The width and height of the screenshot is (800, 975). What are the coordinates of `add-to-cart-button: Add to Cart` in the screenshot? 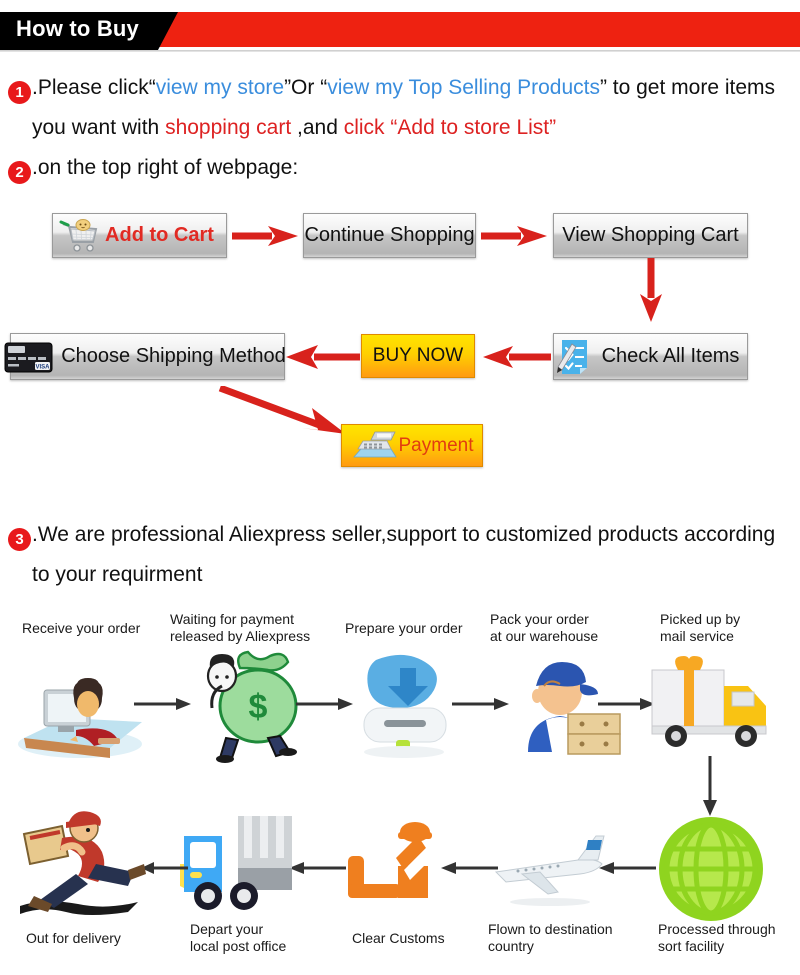 It's located at (139, 235).